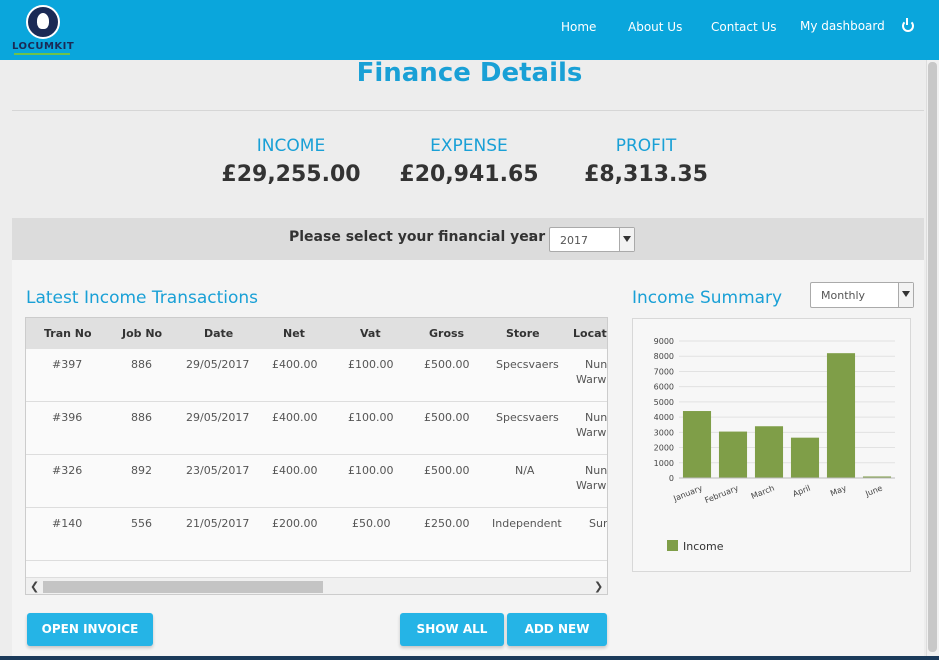 This screenshot has width=939, height=660. What do you see at coordinates (183, 587) in the screenshot?
I see `table-scroll-thumb` at bounding box center [183, 587].